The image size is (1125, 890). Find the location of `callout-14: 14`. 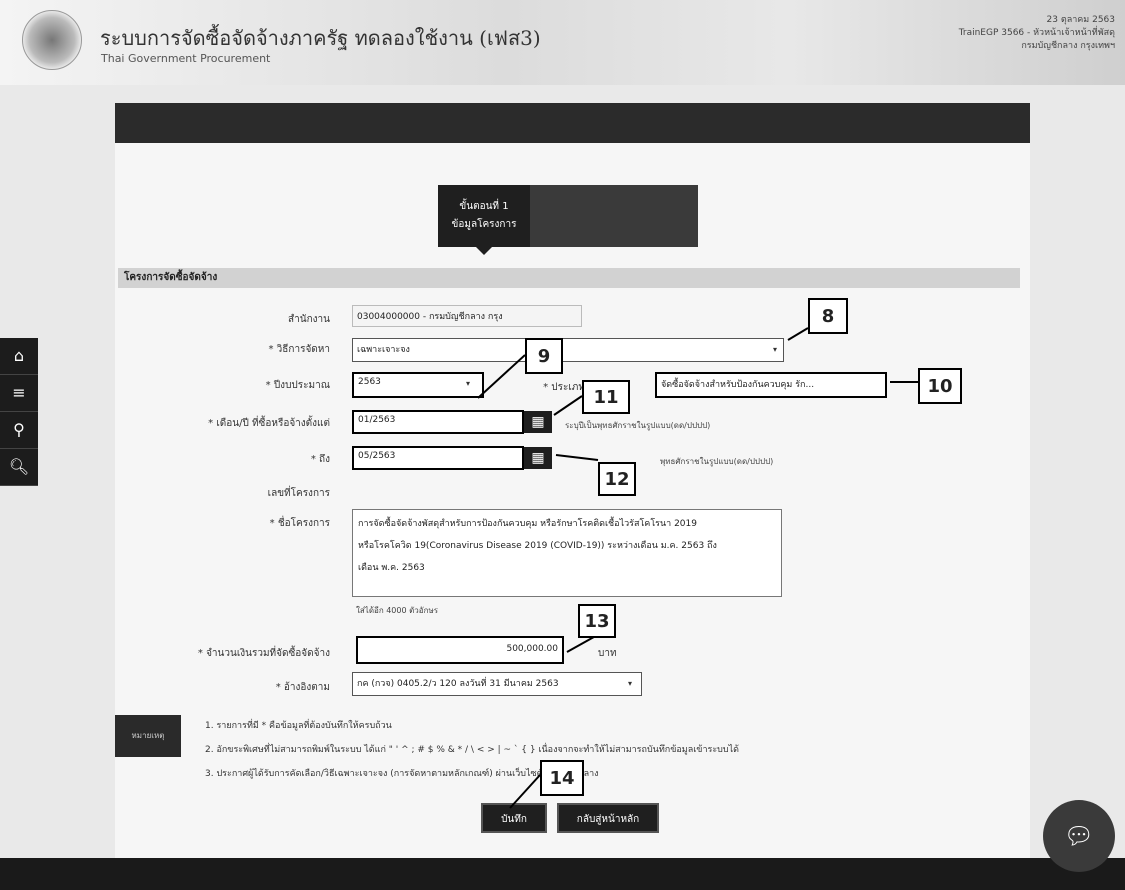

callout-14: 14 is located at coordinates (562, 778).